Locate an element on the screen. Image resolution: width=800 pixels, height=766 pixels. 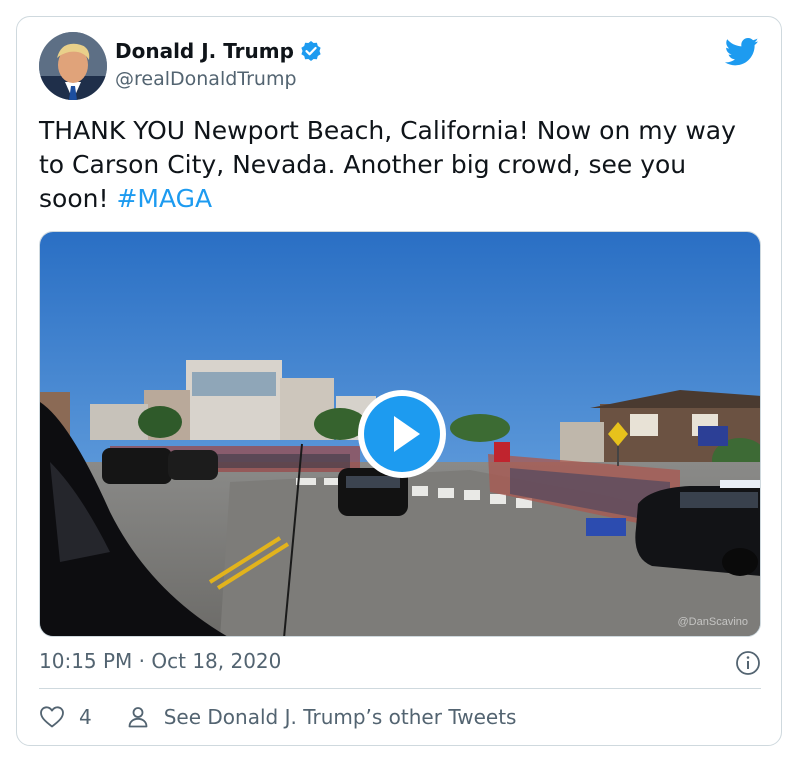
action-bar: 4 See Donald J. Trump’s other Tweets is located at coordinates (277, 717).